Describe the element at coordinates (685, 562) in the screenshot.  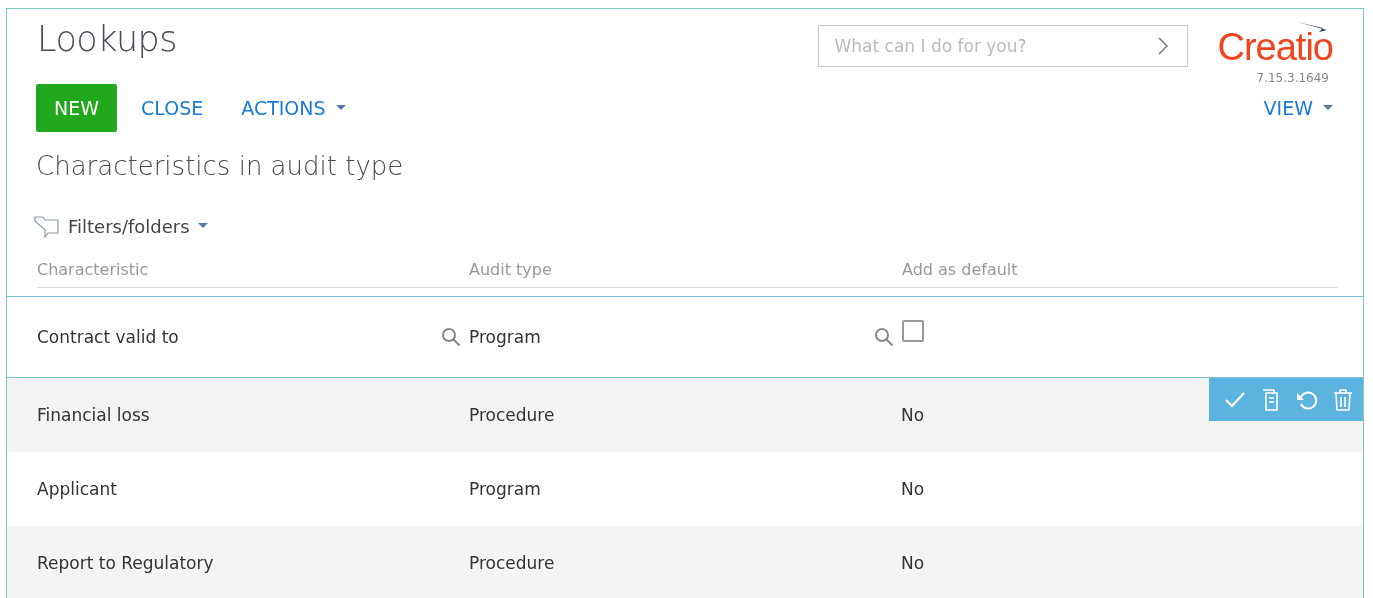
I see `table-row: Report to Regulatory Procedure No` at that location.